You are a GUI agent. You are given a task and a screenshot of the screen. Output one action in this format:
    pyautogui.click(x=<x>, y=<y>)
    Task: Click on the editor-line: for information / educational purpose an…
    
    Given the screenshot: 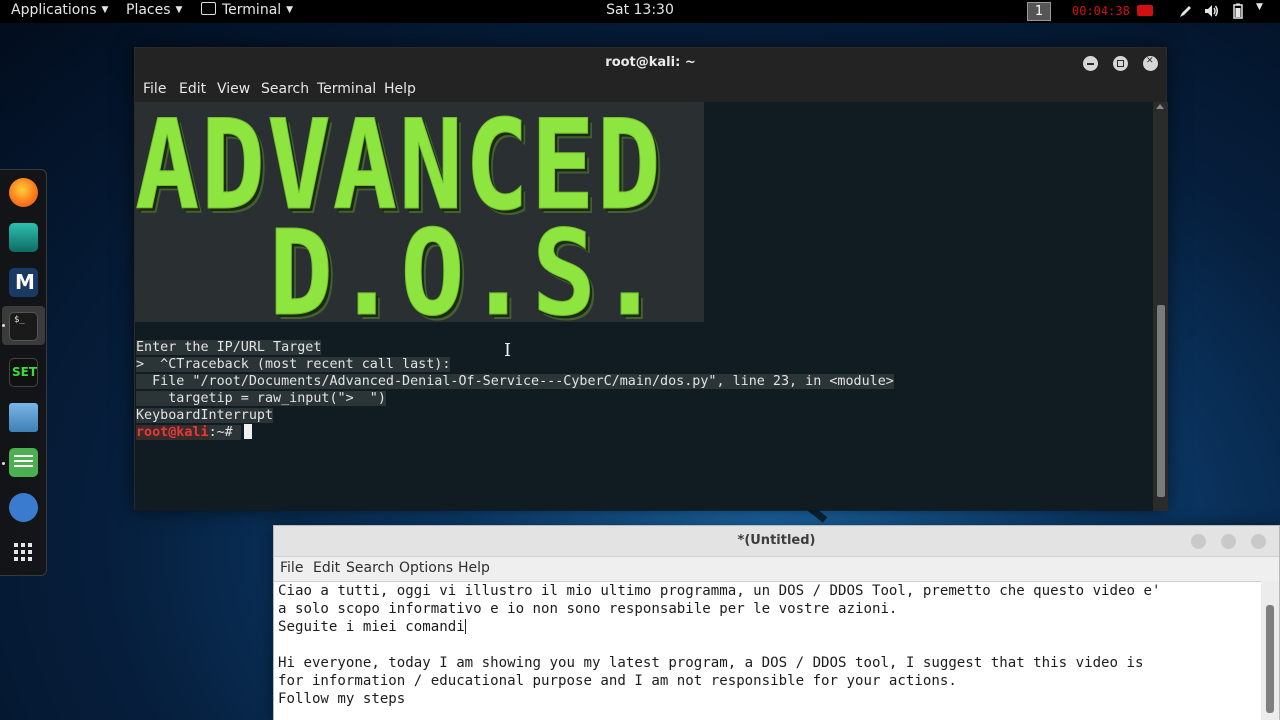 What is the action you would take?
    pyautogui.click(x=617, y=681)
    